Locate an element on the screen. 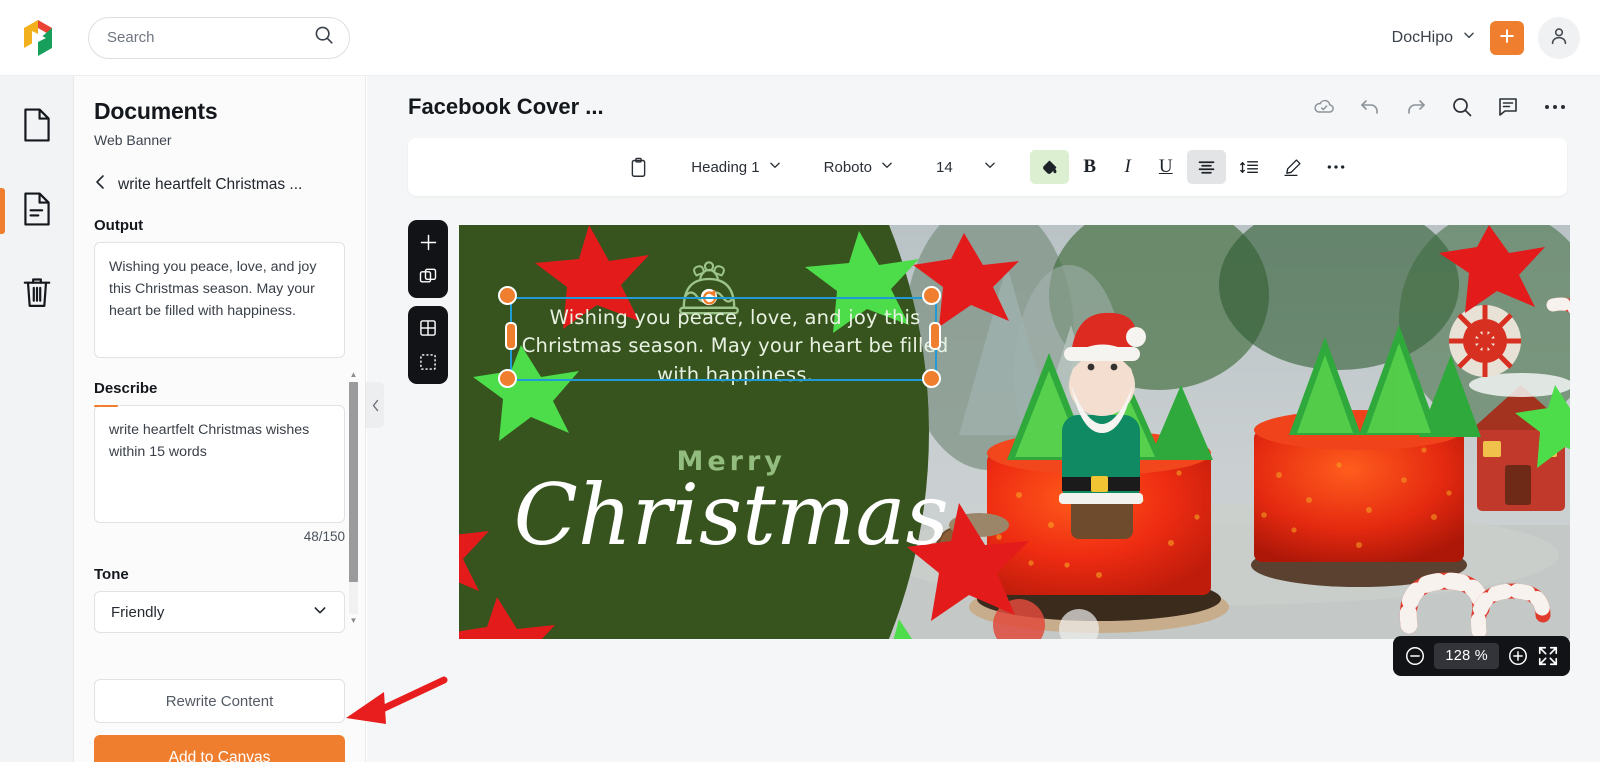  zoom-out-icon is located at coordinates (1415, 656).